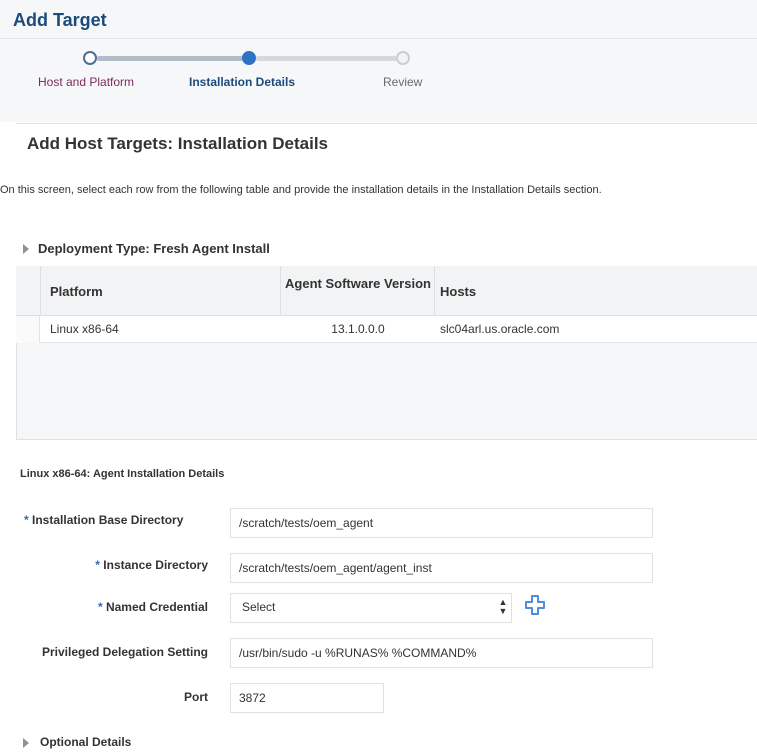 The width and height of the screenshot is (757, 753). I want to click on page-title: Add Target, so click(60, 20).